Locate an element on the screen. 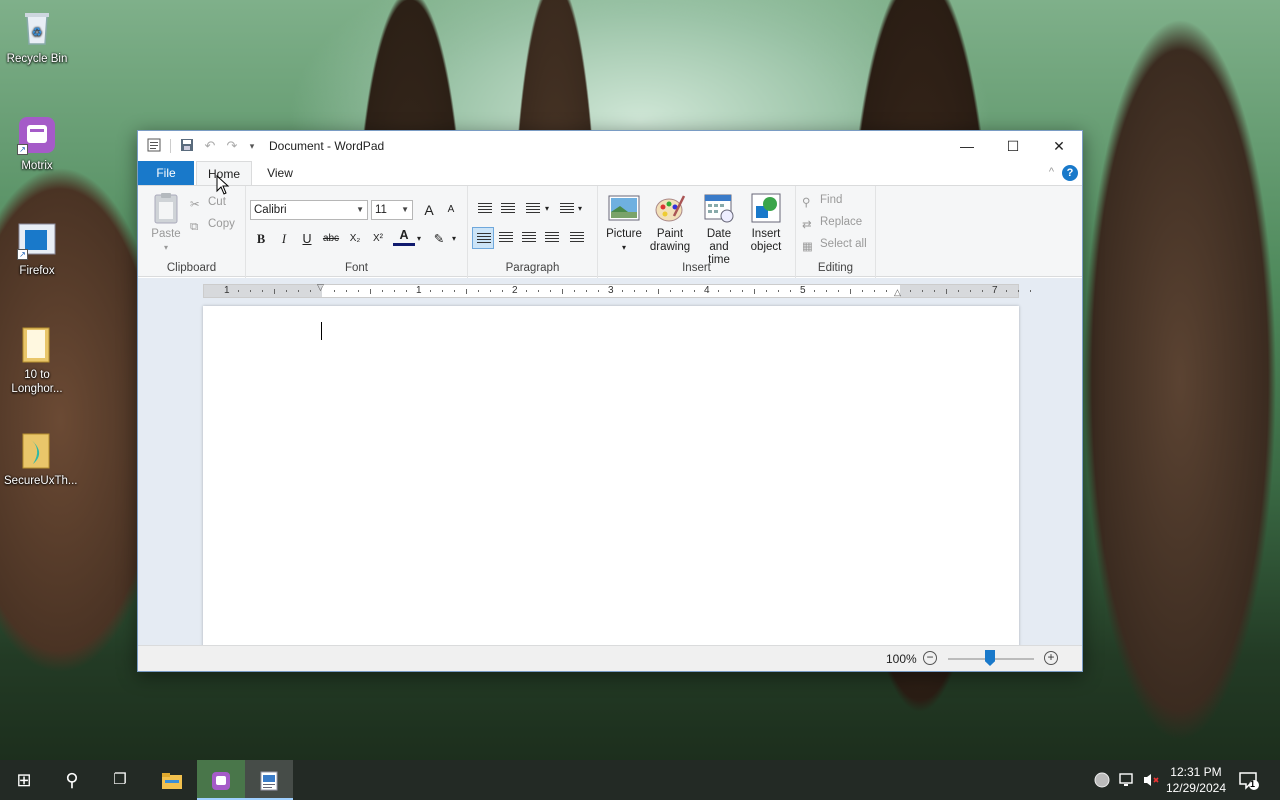 The image size is (1280, 800). highlight-button: ✎ is located at coordinates (439, 239).